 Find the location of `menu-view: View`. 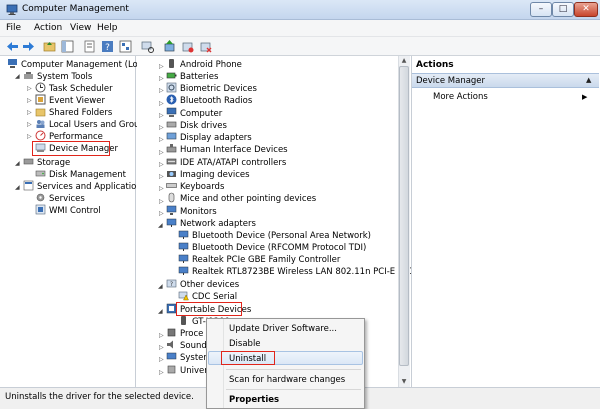

menu-view: View is located at coordinates (80, 28).